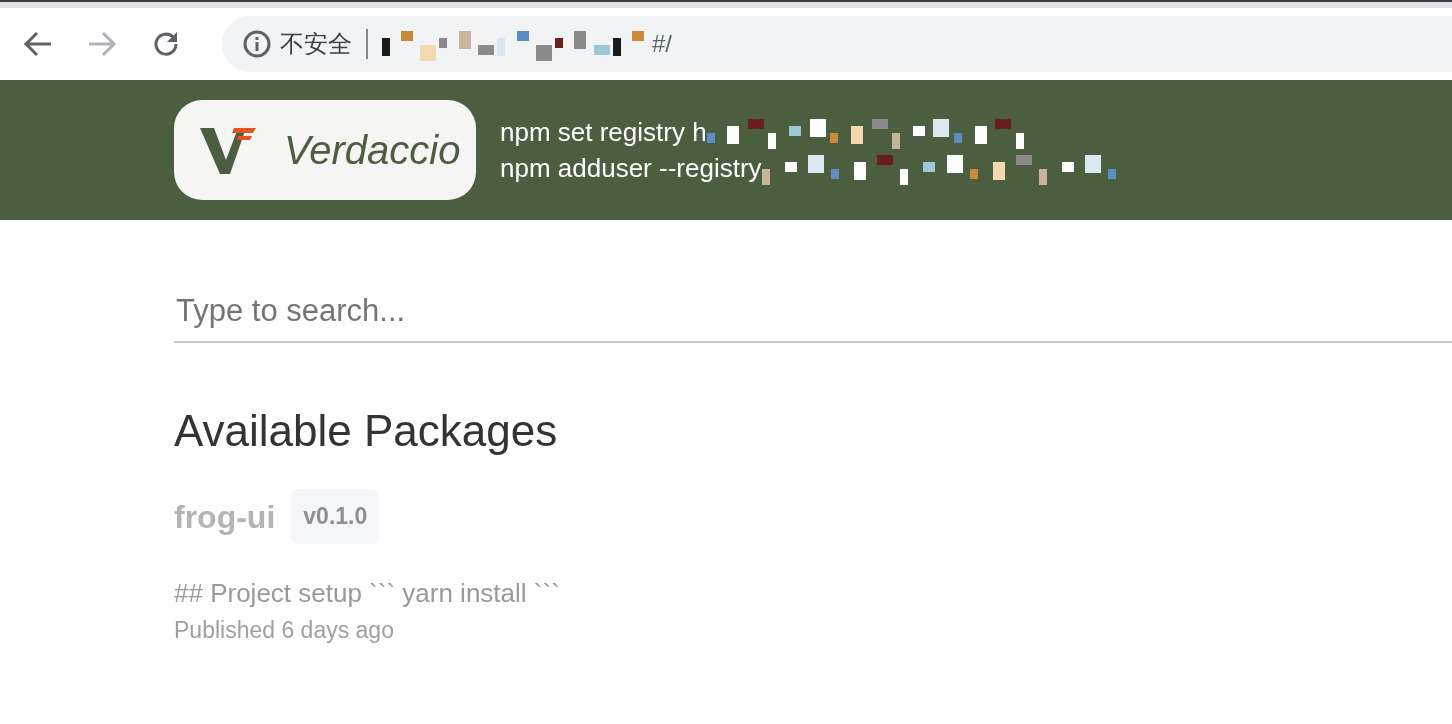  Describe the element at coordinates (837, 44) in the screenshot. I see `address-bar: 不安全 #/` at that location.